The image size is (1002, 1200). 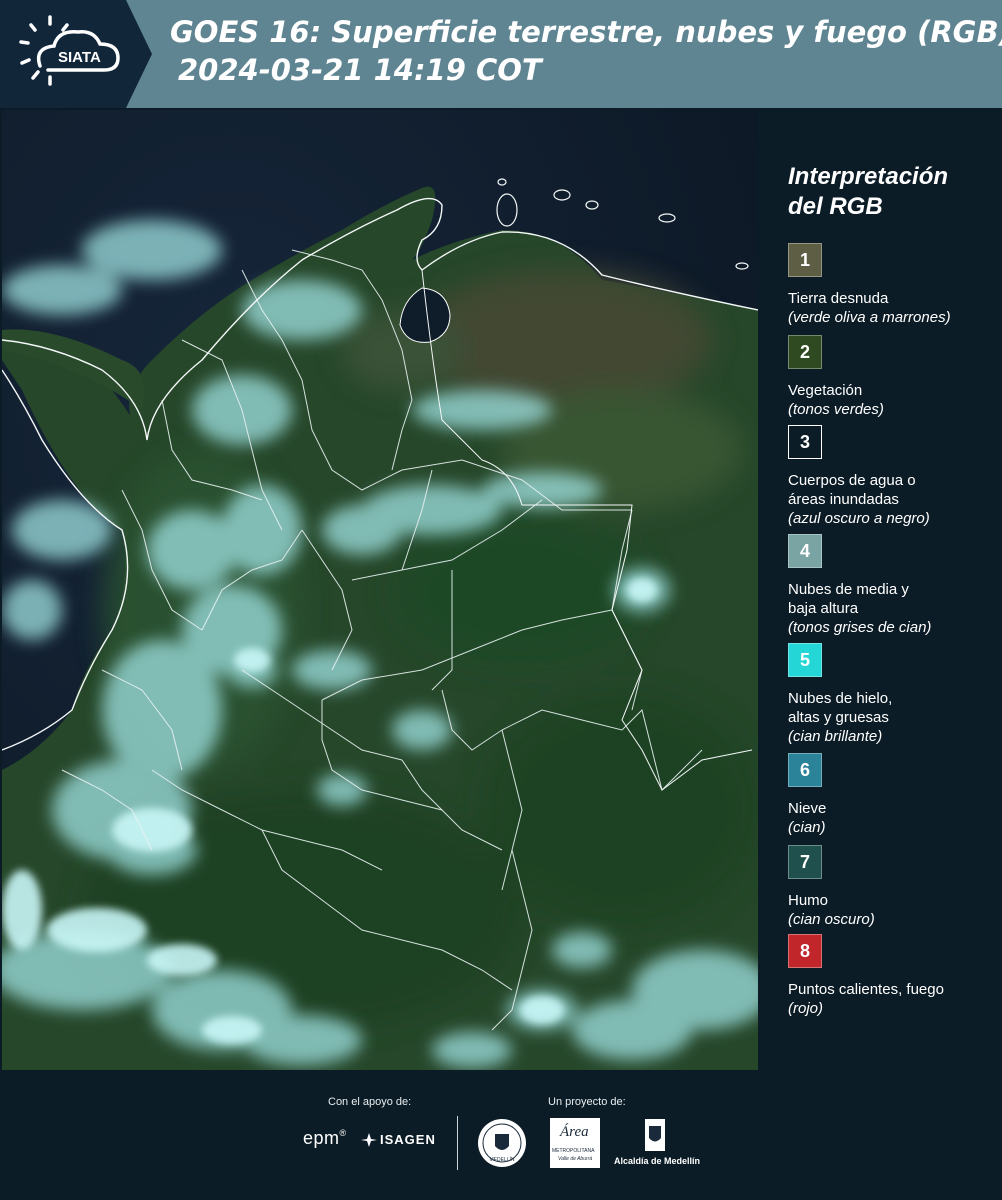 I want to click on legend-title-line2: del RGB, so click(x=835, y=206).